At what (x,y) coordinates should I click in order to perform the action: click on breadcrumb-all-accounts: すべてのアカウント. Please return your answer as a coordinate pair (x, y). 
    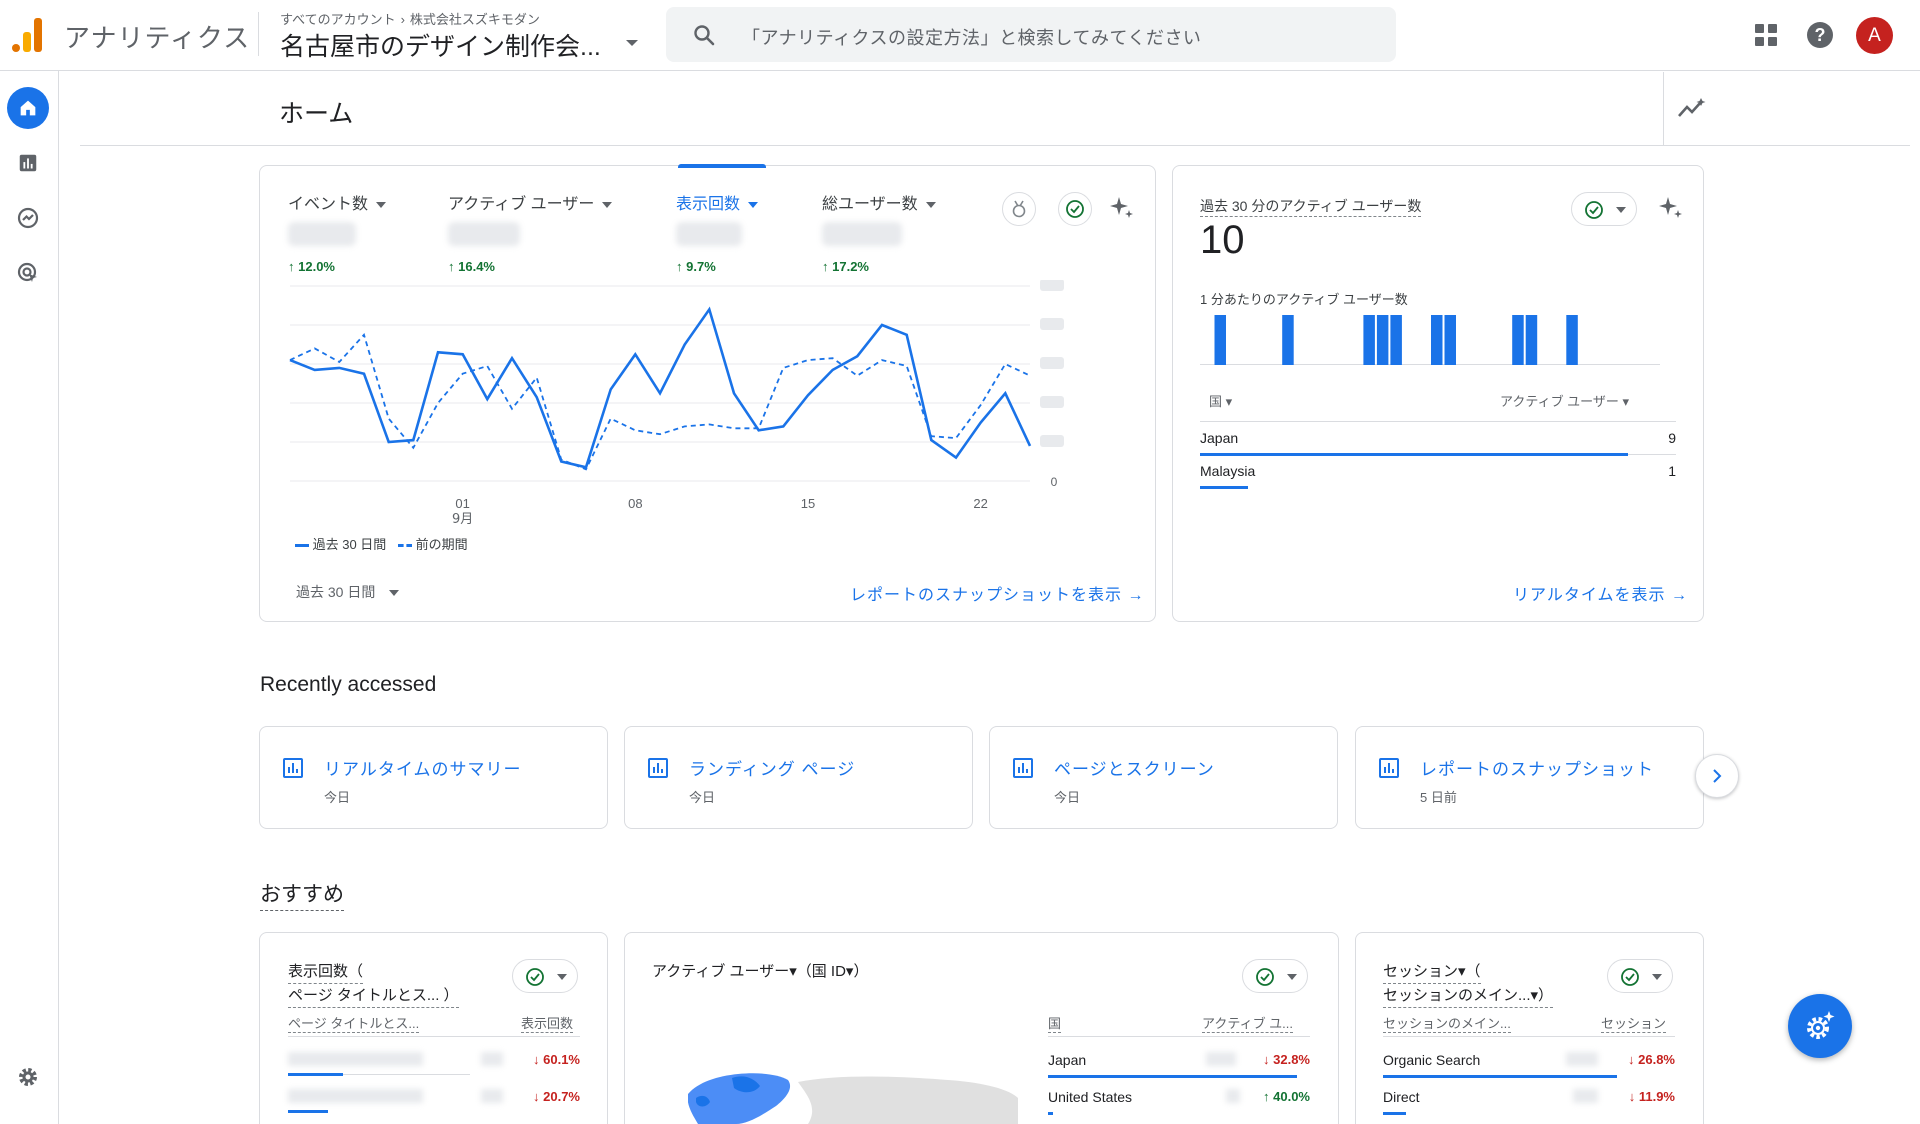
    Looking at the image, I should click on (338, 19).